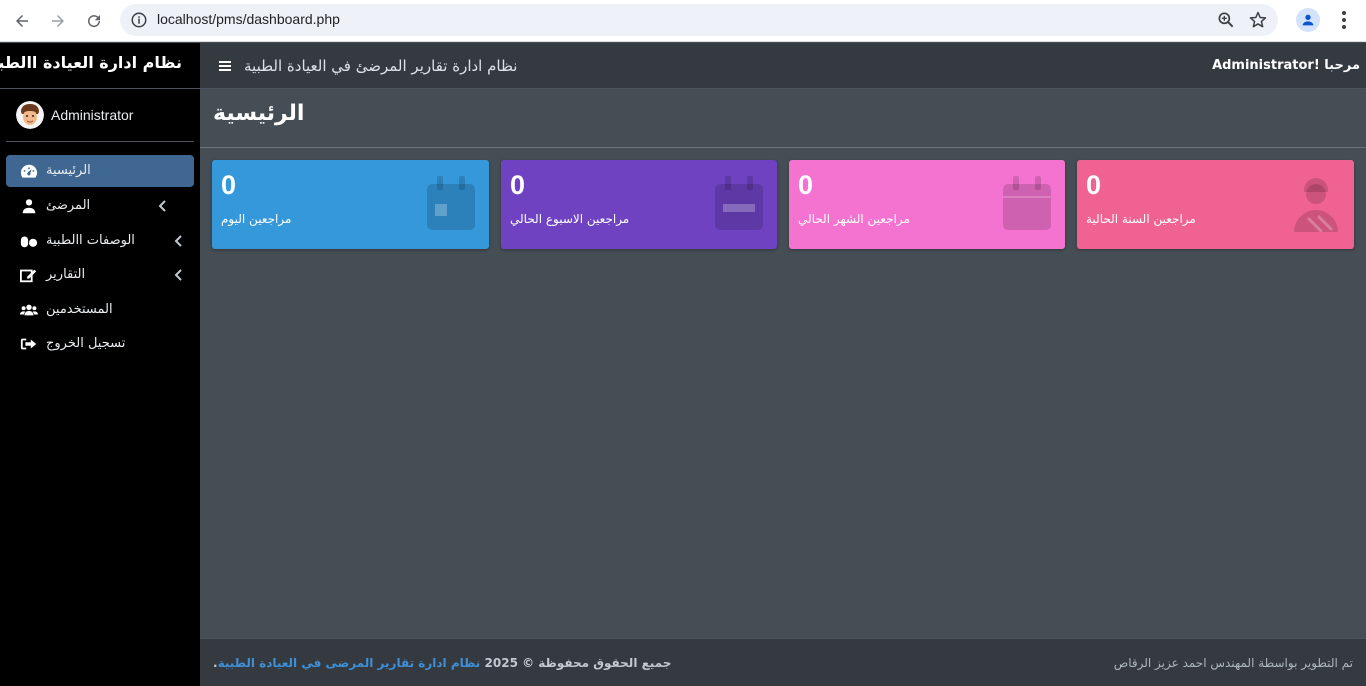 This screenshot has height=686, width=1366. I want to click on calendar-icon, so click(1027, 203).